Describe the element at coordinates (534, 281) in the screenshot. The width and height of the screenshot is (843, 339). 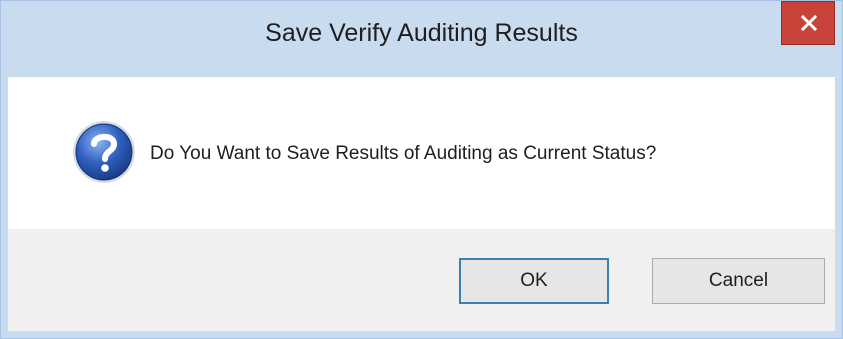
I see `ok-button: OK` at that location.